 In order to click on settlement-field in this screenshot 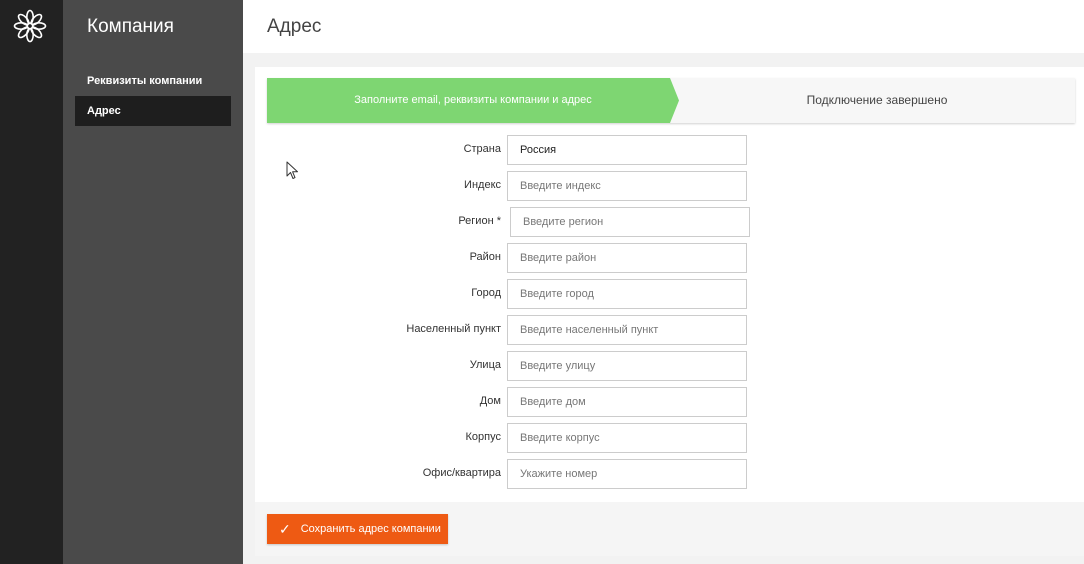, I will do `click(627, 330)`.